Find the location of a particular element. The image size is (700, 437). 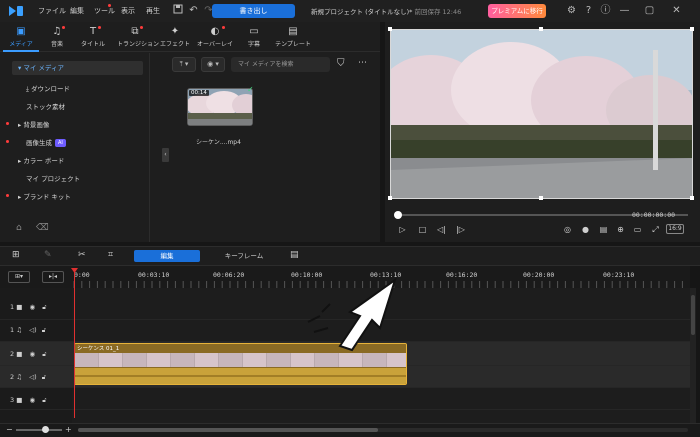

import-dropdown: ⤒ ▾ is located at coordinates (184, 64).